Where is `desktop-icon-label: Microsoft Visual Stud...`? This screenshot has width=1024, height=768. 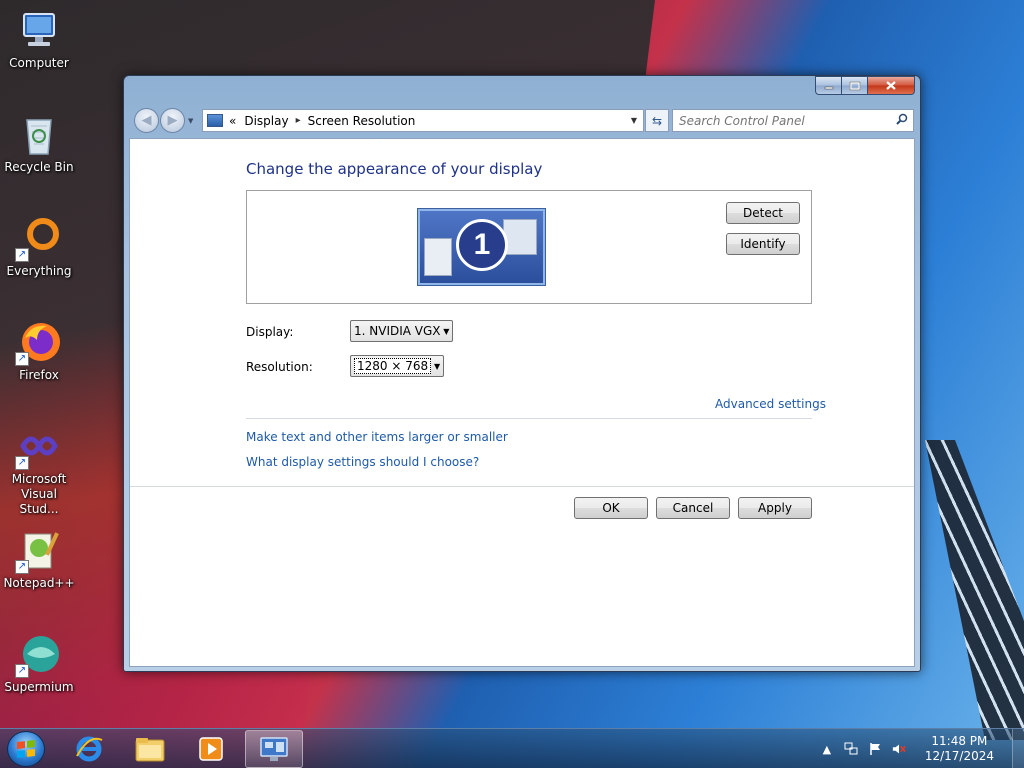 desktop-icon-label: Microsoft Visual Stud... is located at coordinates (39, 494).